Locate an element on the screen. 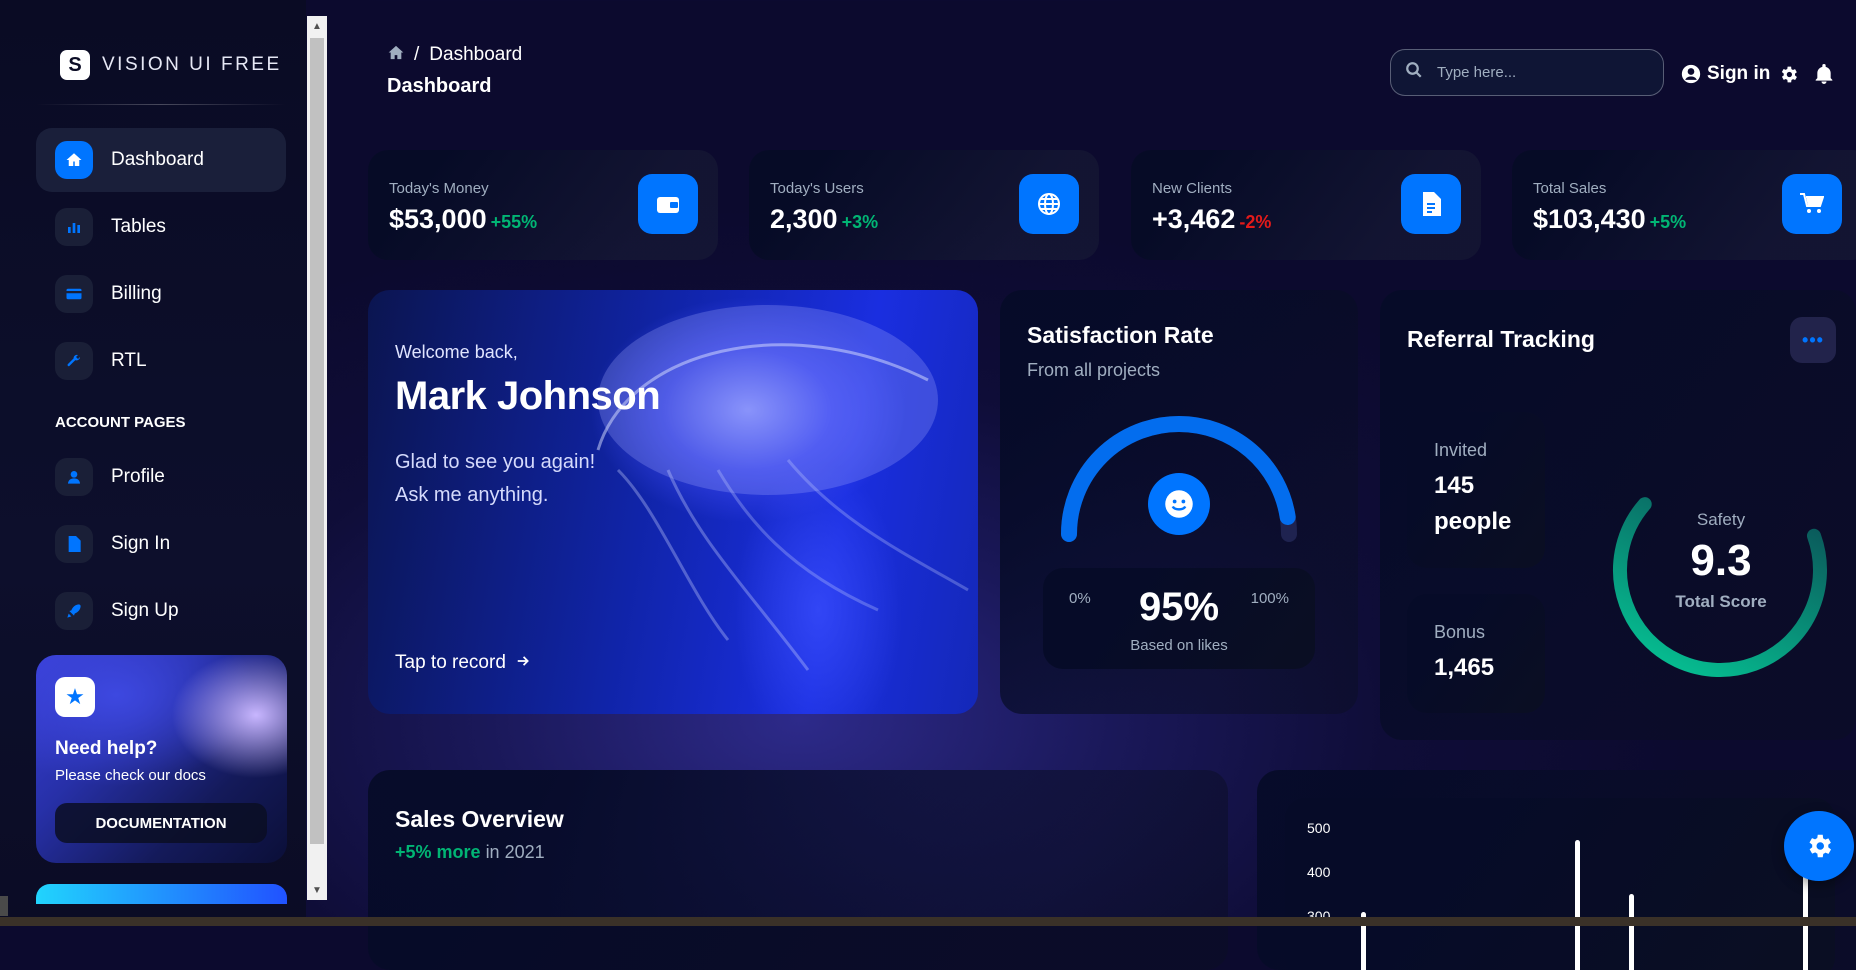 The image size is (1856, 970). sidebar-item-tables: Tables is located at coordinates (161, 227).